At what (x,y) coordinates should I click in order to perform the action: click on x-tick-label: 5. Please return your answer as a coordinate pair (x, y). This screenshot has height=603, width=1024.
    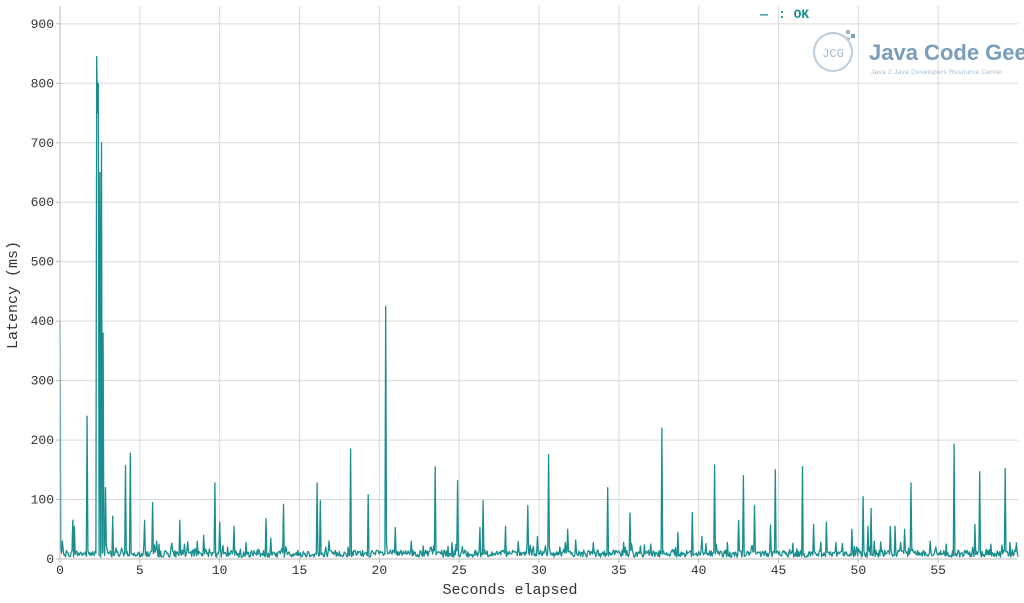
    Looking at the image, I should click on (140, 570).